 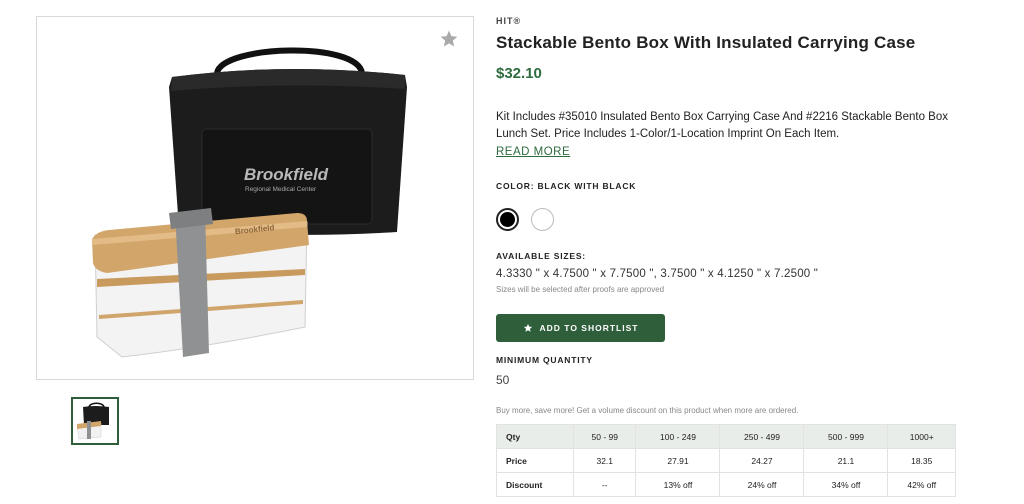 I want to click on table-row: Price 32.1 27.91 24.27 21.1 18.35, so click(x=726, y=460).